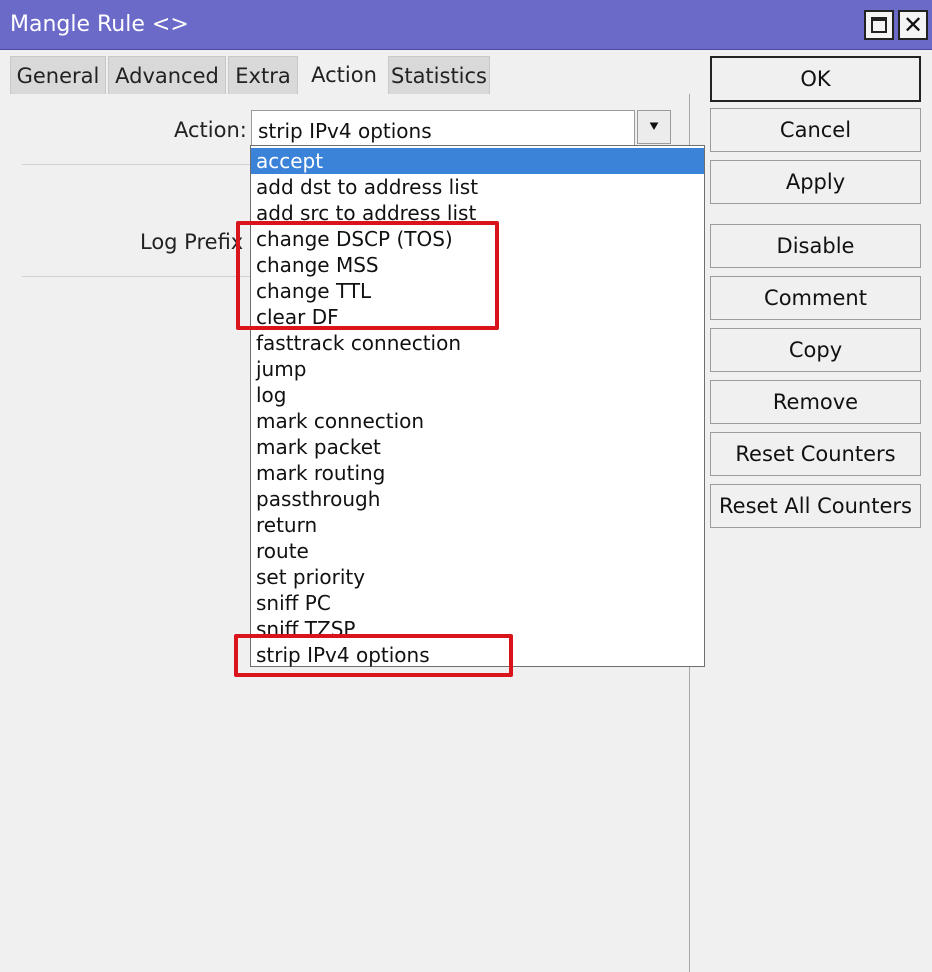  What do you see at coordinates (477, 551) in the screenshot?
I see `option-route: route` at bounding box center [477, 551].